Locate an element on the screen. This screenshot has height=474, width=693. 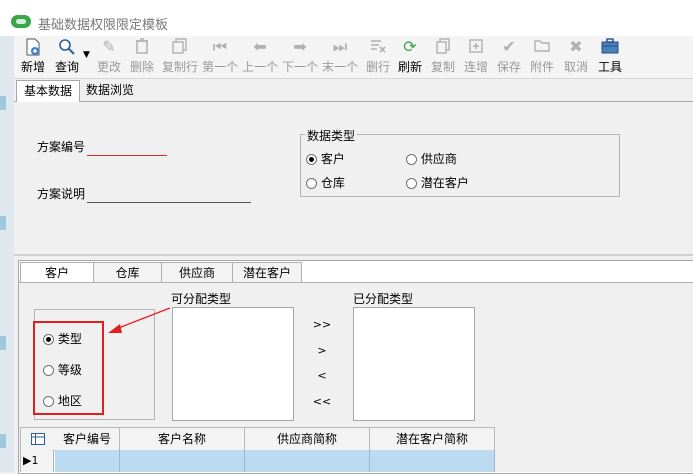
column-header-supplier-abbr: 供应商简称 is located at coordinates (307, 439).